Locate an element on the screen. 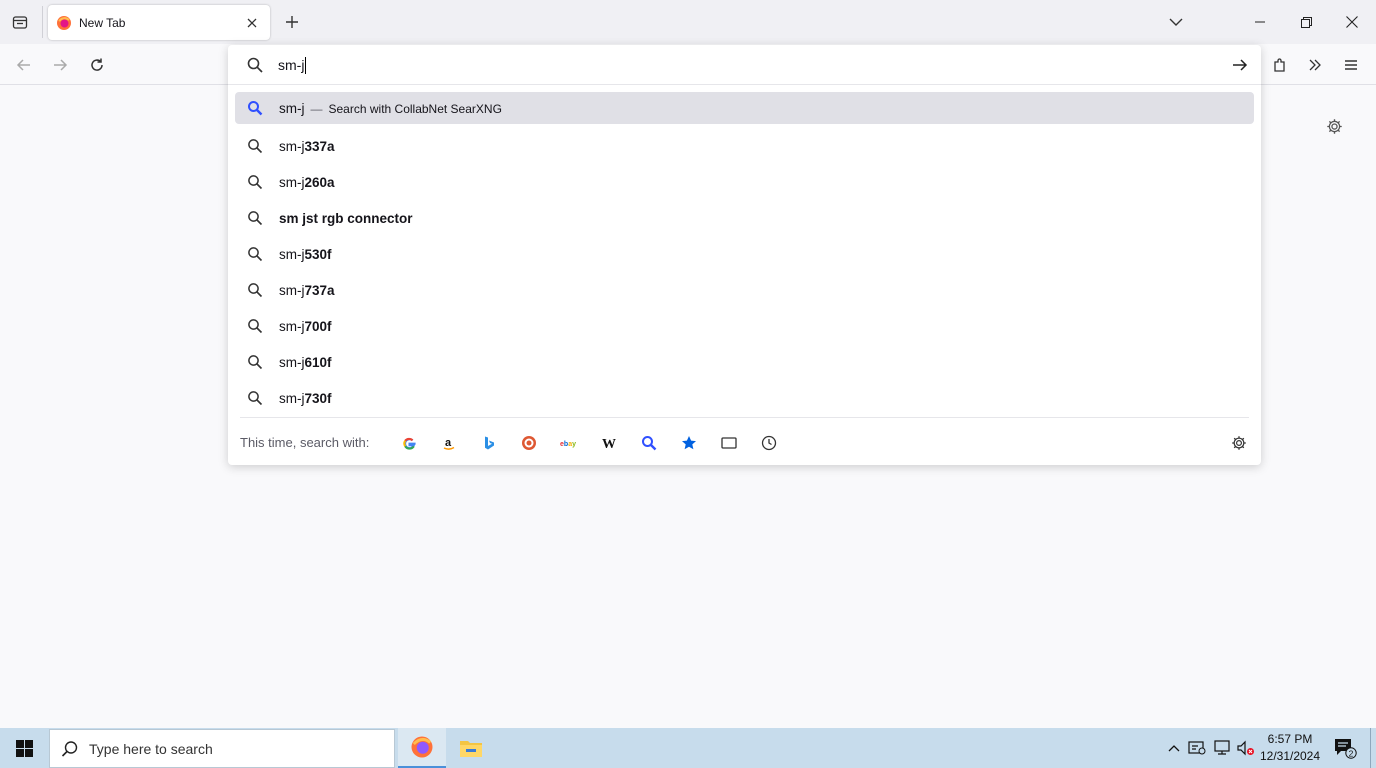  tabs-icon is located at coordinates (729, 443).